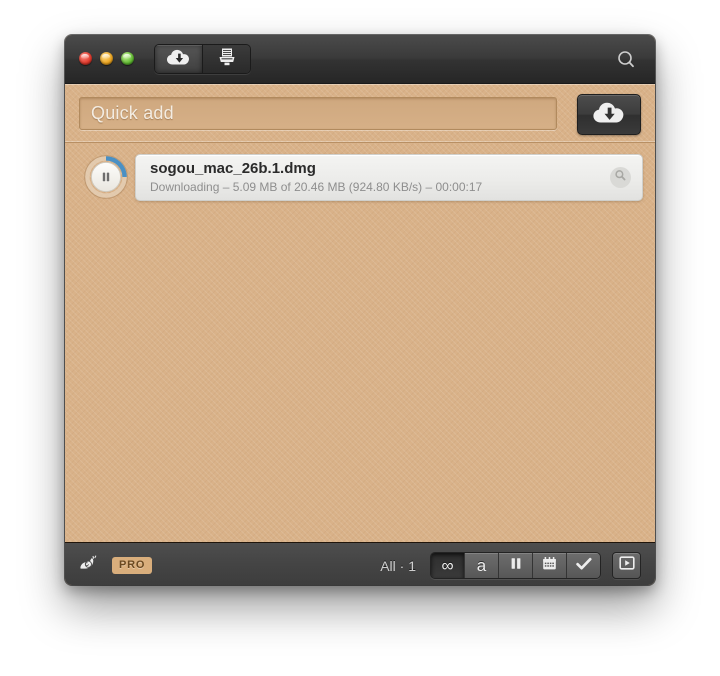 The width and height of the screenshot is (720, 676). I want to click on title-bar, so click(360, 59).